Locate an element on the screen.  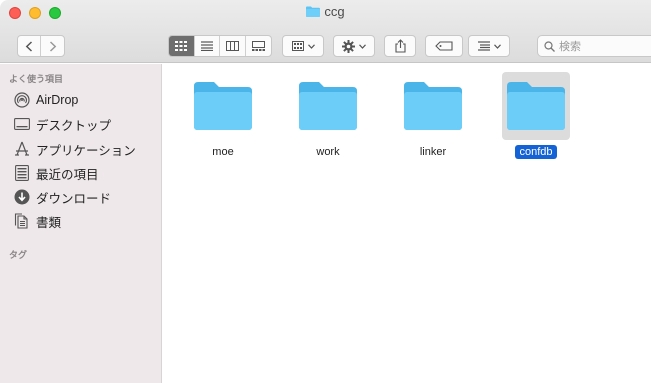
file-item-work: work is located at coordinates (328, 116).